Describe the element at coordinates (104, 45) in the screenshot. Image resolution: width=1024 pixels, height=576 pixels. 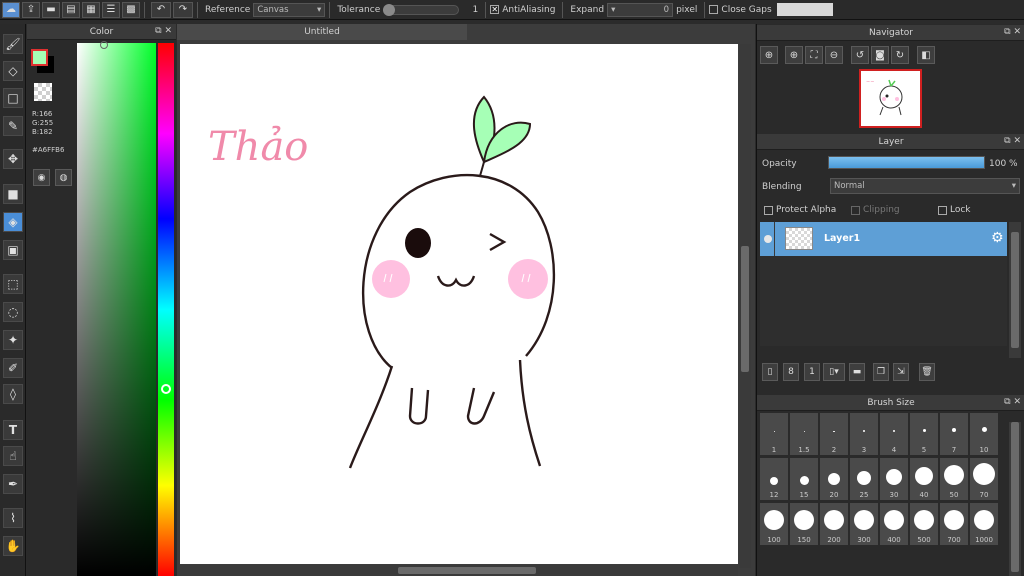
I see `sv-picker-cursor` at that location.